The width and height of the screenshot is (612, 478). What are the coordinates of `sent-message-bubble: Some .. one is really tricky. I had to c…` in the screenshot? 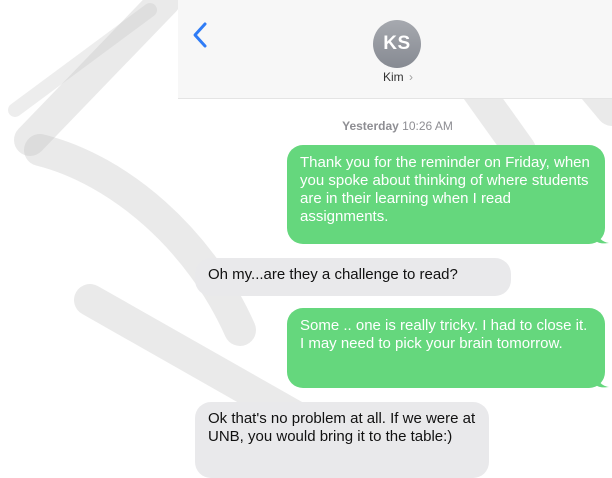 It's located at (446, 348).